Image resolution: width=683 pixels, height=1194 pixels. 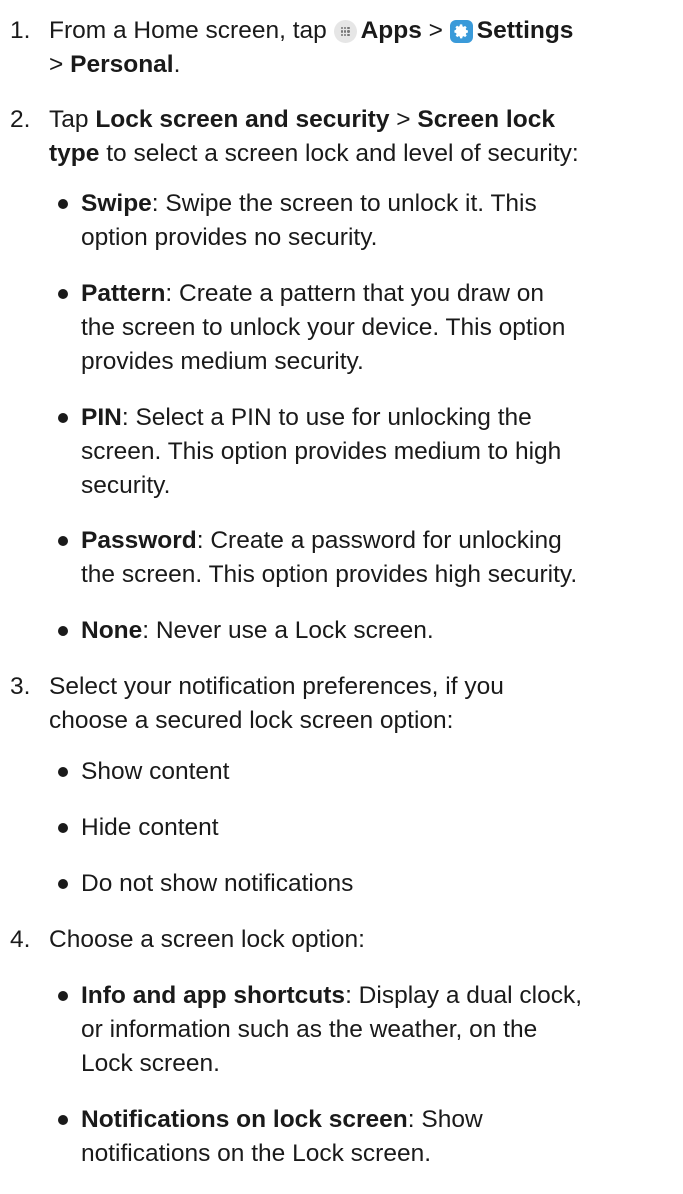 What do you see at coordinates (461, 31) in the screenshot?
I see `gear-icon` at bounding box center [461, 31].